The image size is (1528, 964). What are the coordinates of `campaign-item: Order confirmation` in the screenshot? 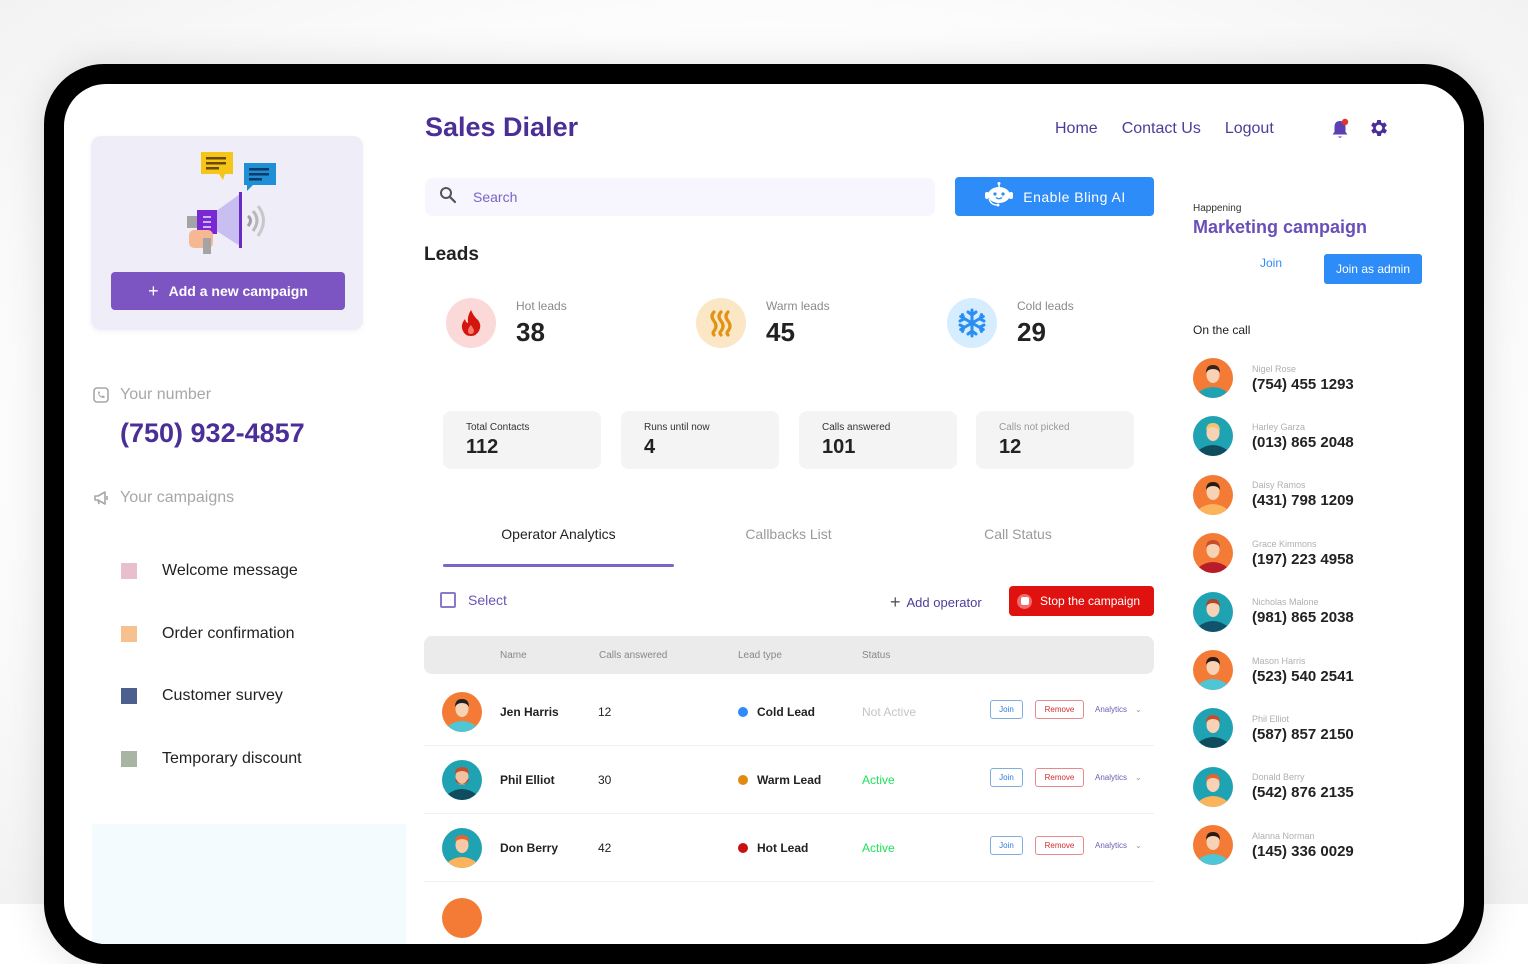 It's located at (211, 634).